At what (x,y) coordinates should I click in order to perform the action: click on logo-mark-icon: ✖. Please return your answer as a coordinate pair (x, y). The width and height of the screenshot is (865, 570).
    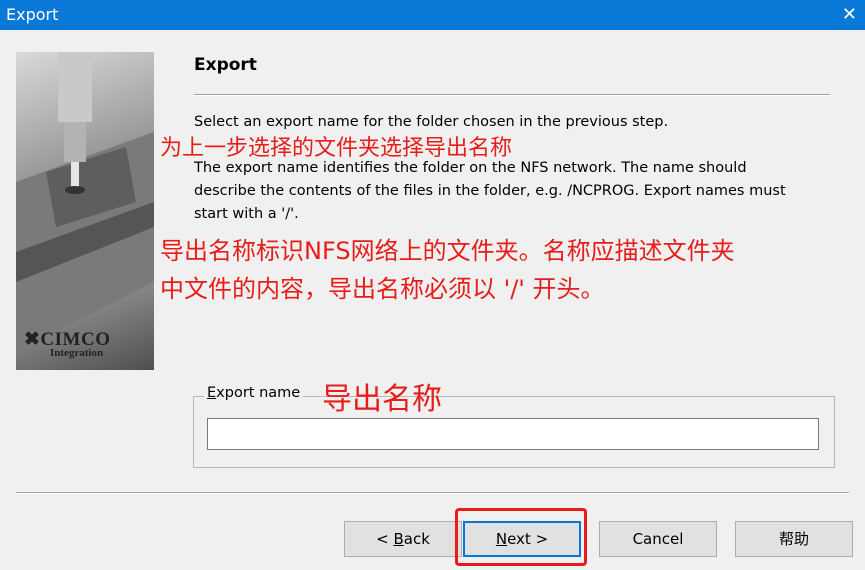
    Looking at the image, I should click on (32, 339).